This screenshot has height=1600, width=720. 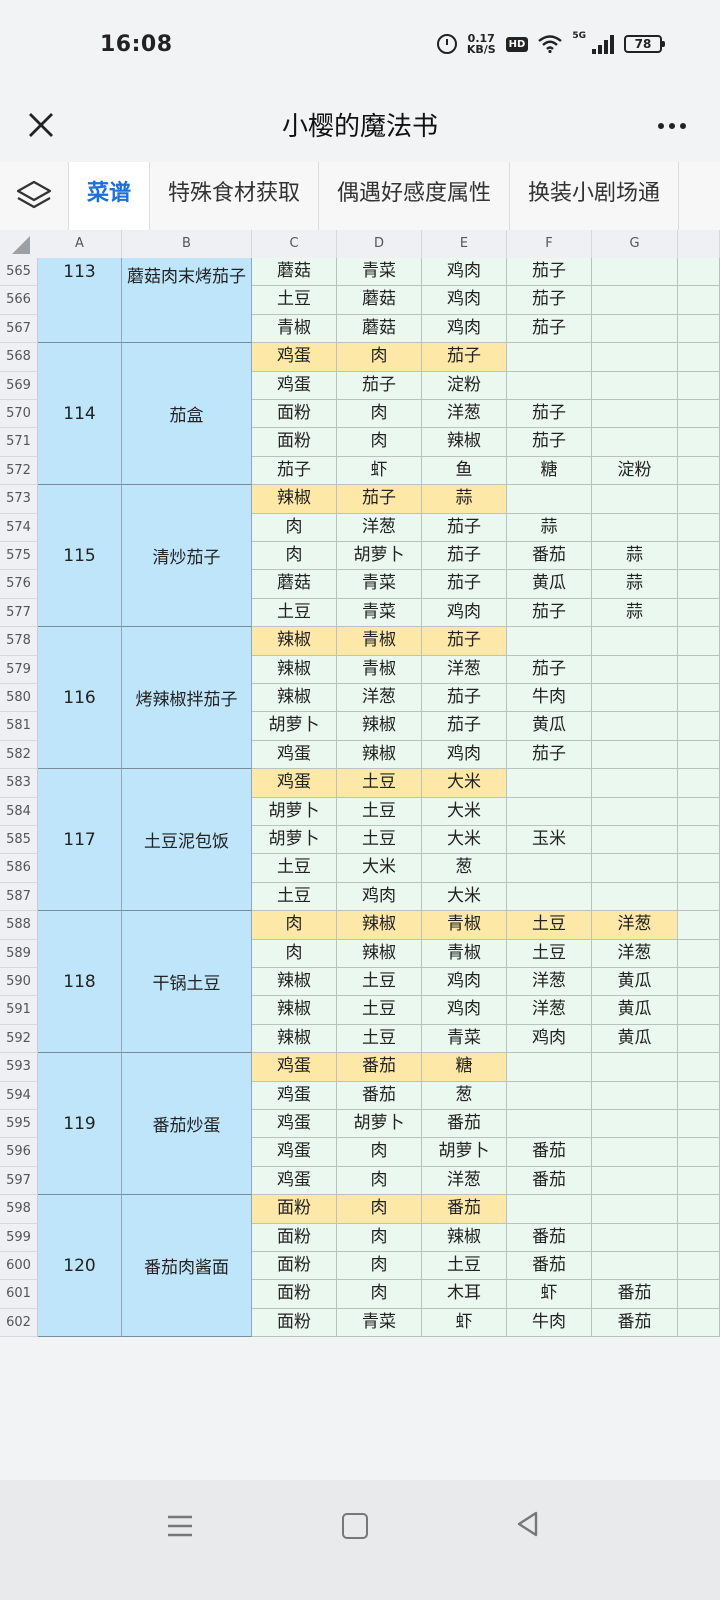 What do you see at coordinates (379, 471) in the screenshot?
I see `ingredient-cell: 虾` at bounding box center [379, 471].